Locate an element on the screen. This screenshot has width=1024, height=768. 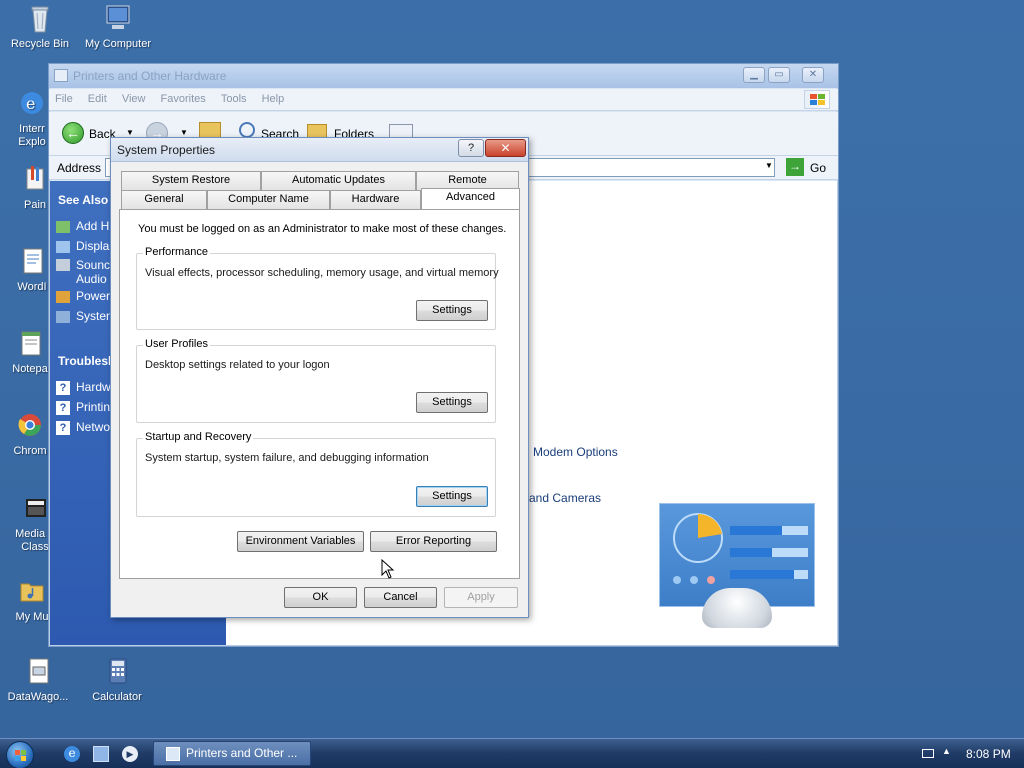
sidebar-item-add-hardware: Add H is located at coordinates (83, 226).